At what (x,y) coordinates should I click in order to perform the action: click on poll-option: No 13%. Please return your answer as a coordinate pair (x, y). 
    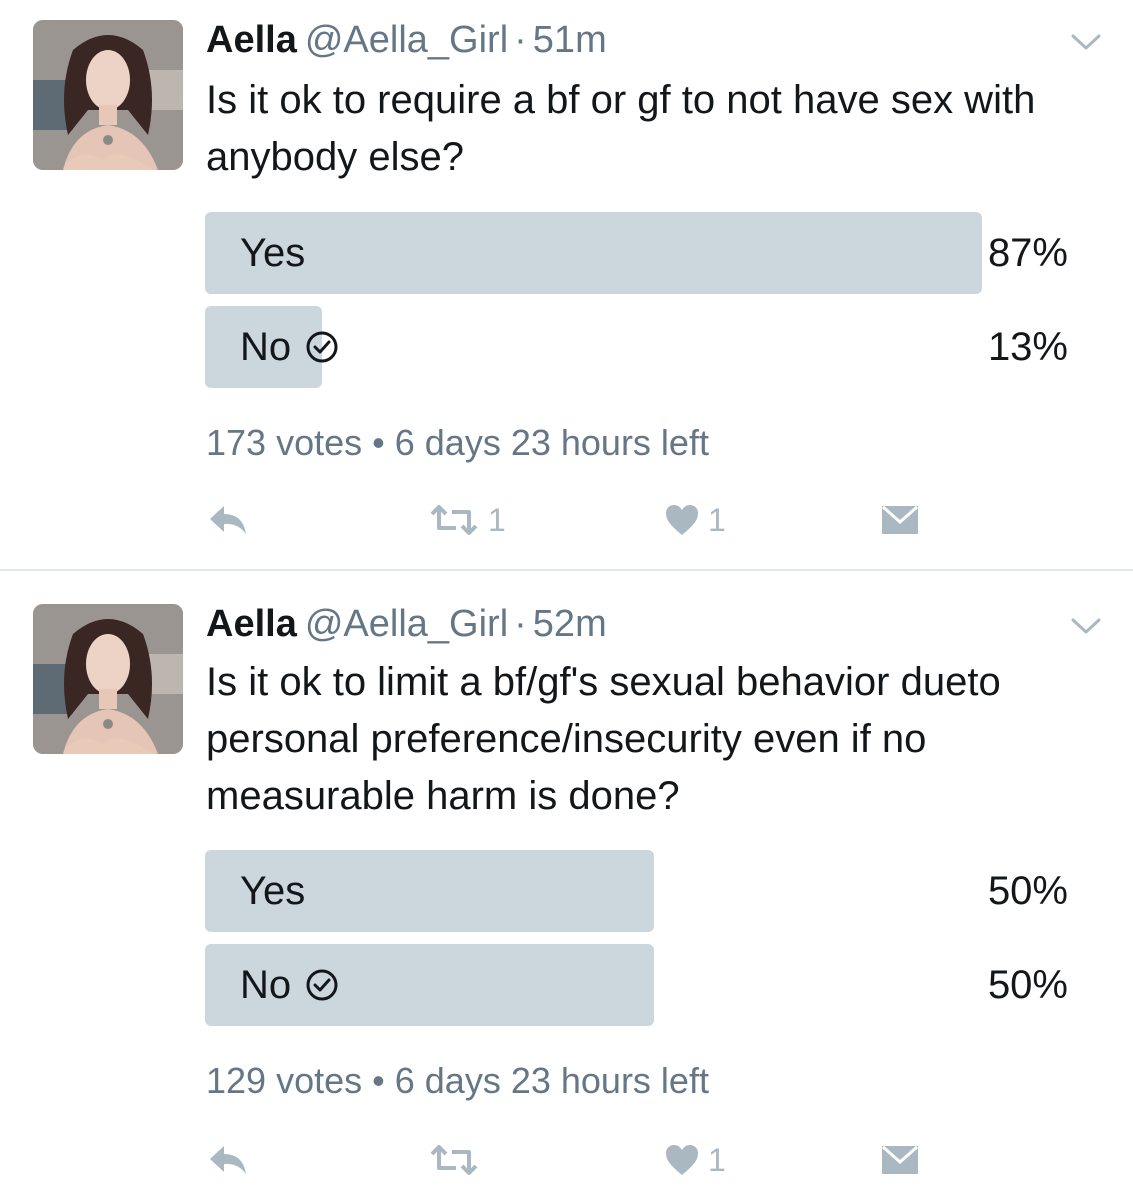
    Looking at the image, I should click on (636, 347).